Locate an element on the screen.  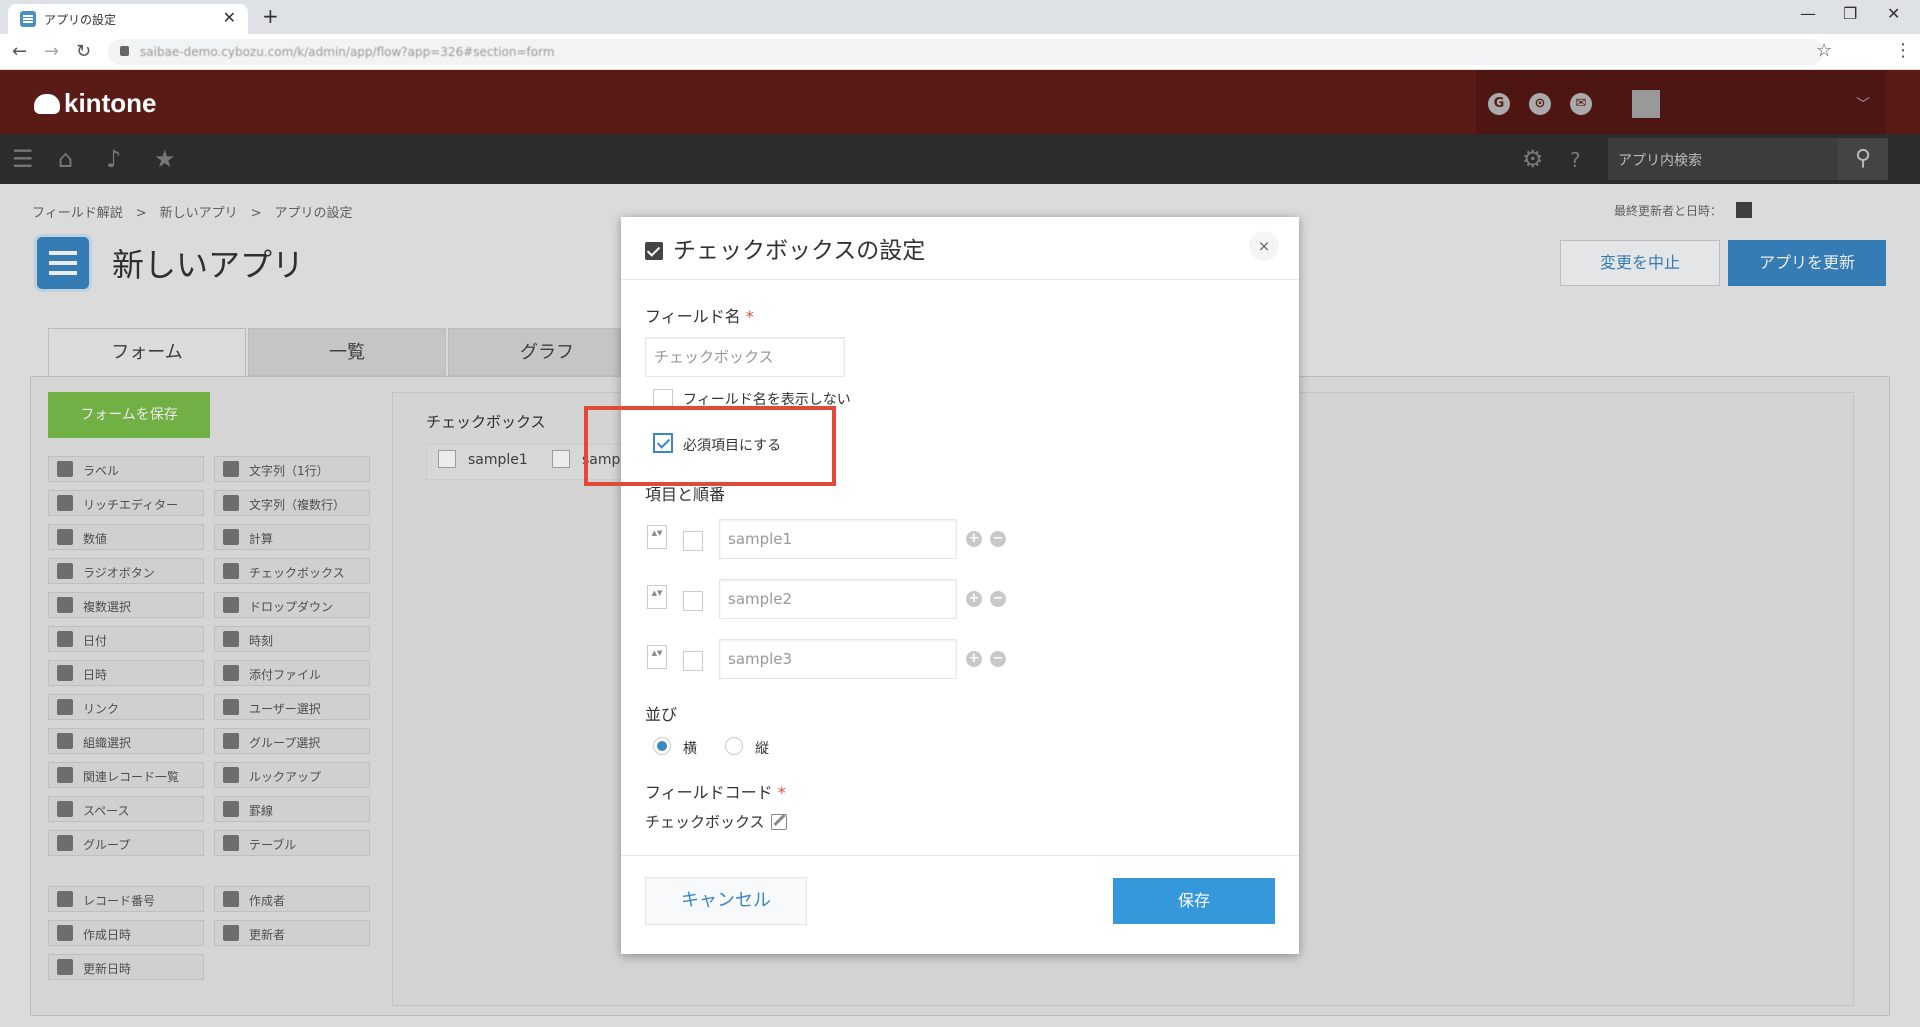
restore-icon: ❐ is located at coordinates (1850, 13).